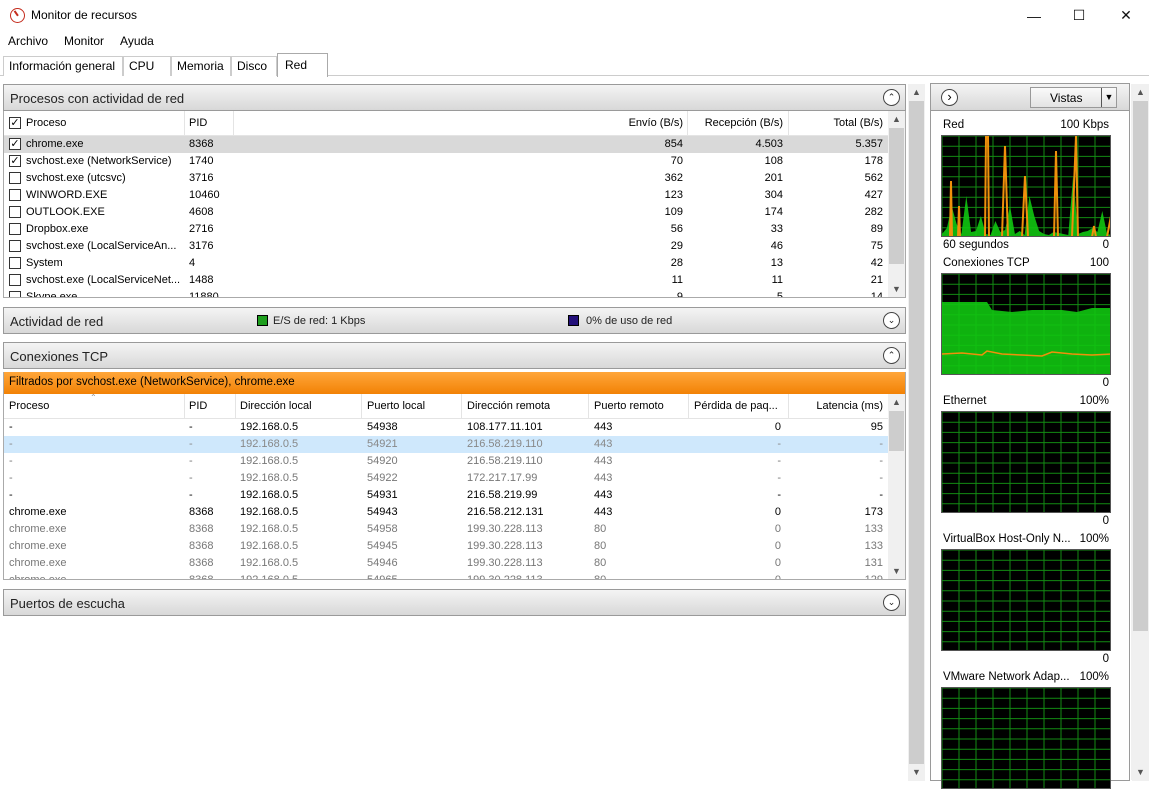 This screenshot has height=789, width=1149. Describe the element at coordinates (1034, 15) in the screenshot. I see `minimize-button: —` at that location.